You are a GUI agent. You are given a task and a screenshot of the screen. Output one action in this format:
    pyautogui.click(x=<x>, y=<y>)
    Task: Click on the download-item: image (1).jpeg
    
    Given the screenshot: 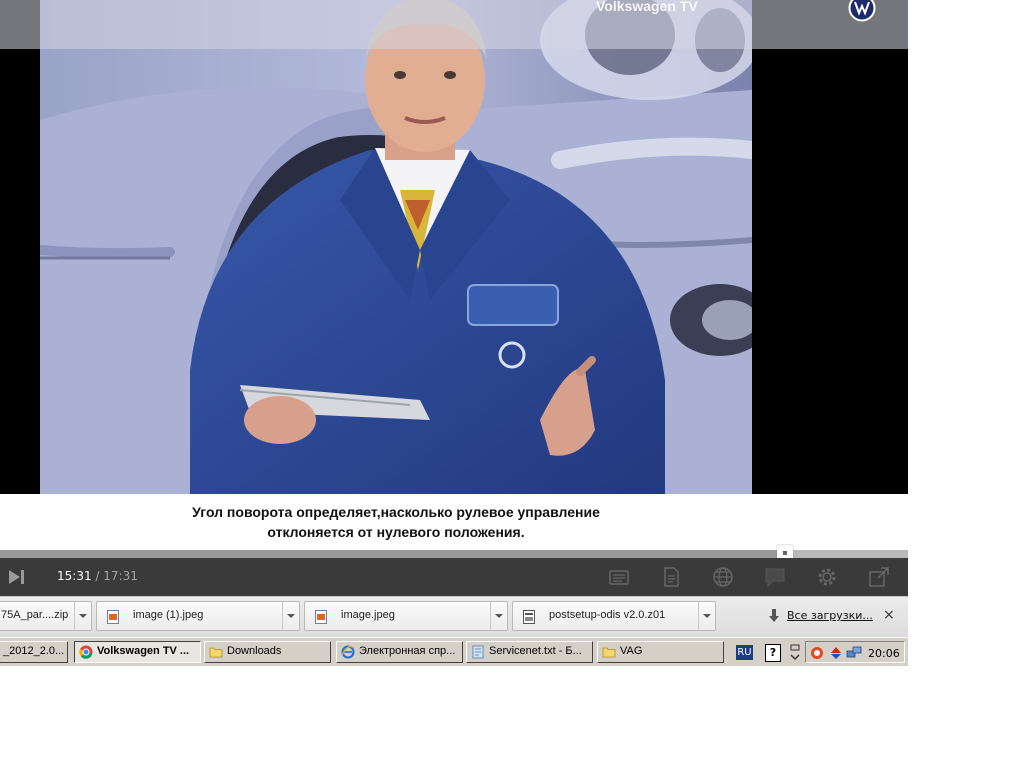 What is the action you would take?
    pyautogui.click(x=198, y=616)
    